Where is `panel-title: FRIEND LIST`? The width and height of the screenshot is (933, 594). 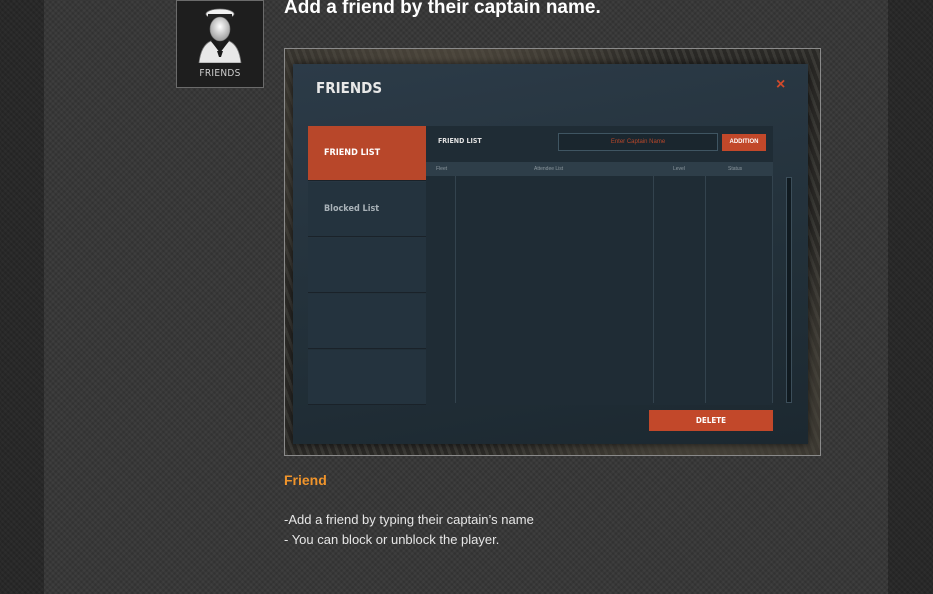
panel-title: FRIEND LIST is located at coordinates (460, 141).